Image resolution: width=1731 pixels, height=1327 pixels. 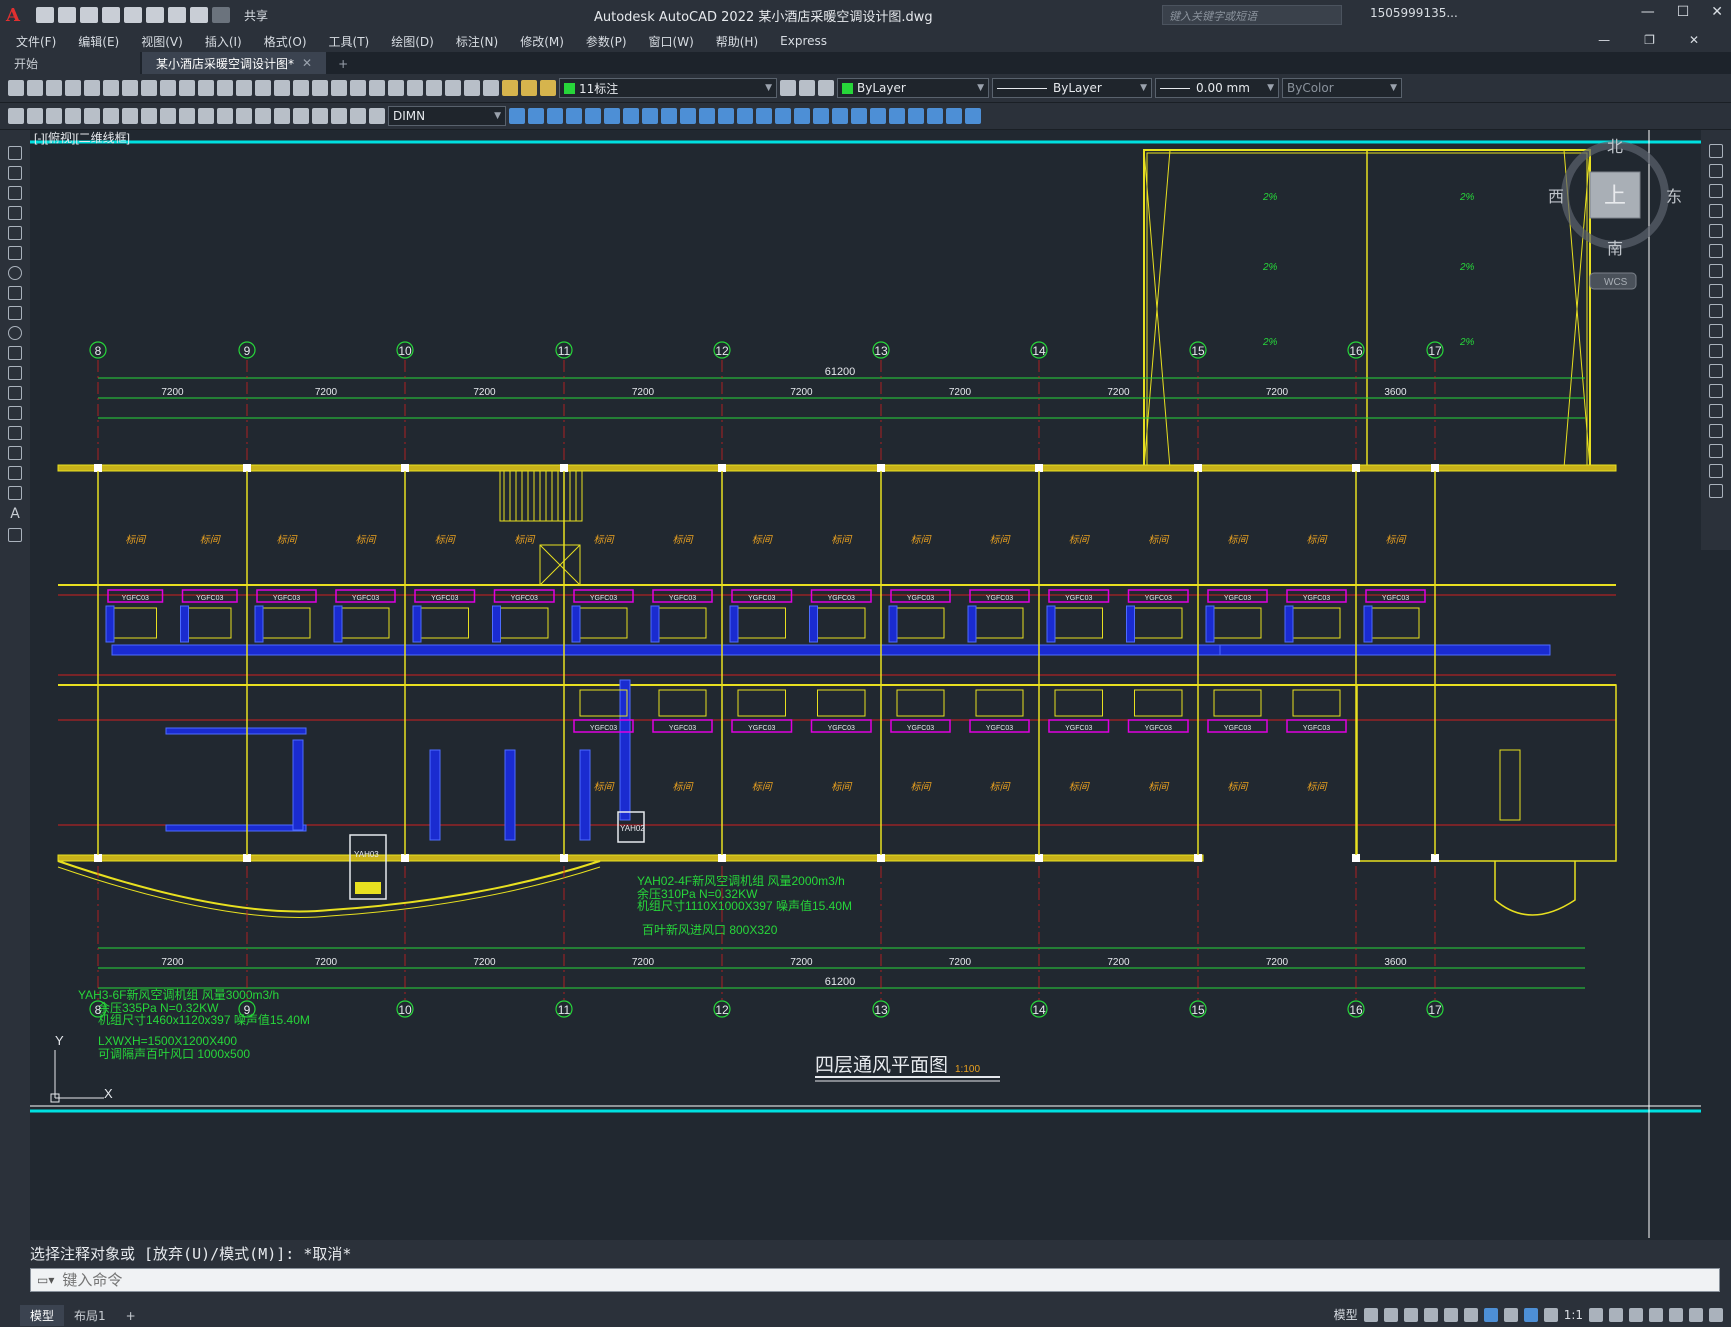 I want to click on tab-model: 模型, so click(x=42, y=1315).